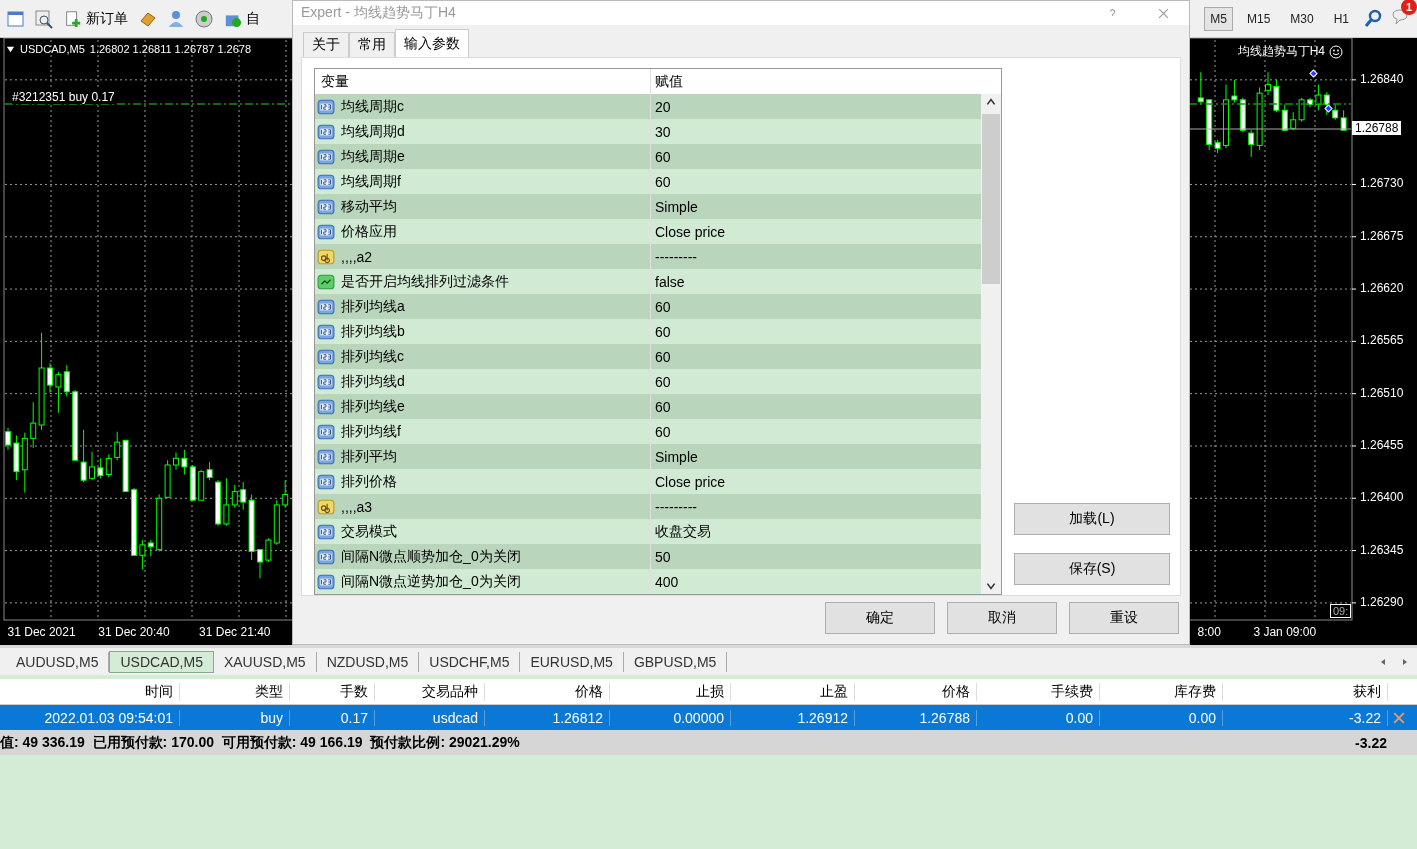  I want to click on parameter-name: 排列均线c, so click(372, 356).